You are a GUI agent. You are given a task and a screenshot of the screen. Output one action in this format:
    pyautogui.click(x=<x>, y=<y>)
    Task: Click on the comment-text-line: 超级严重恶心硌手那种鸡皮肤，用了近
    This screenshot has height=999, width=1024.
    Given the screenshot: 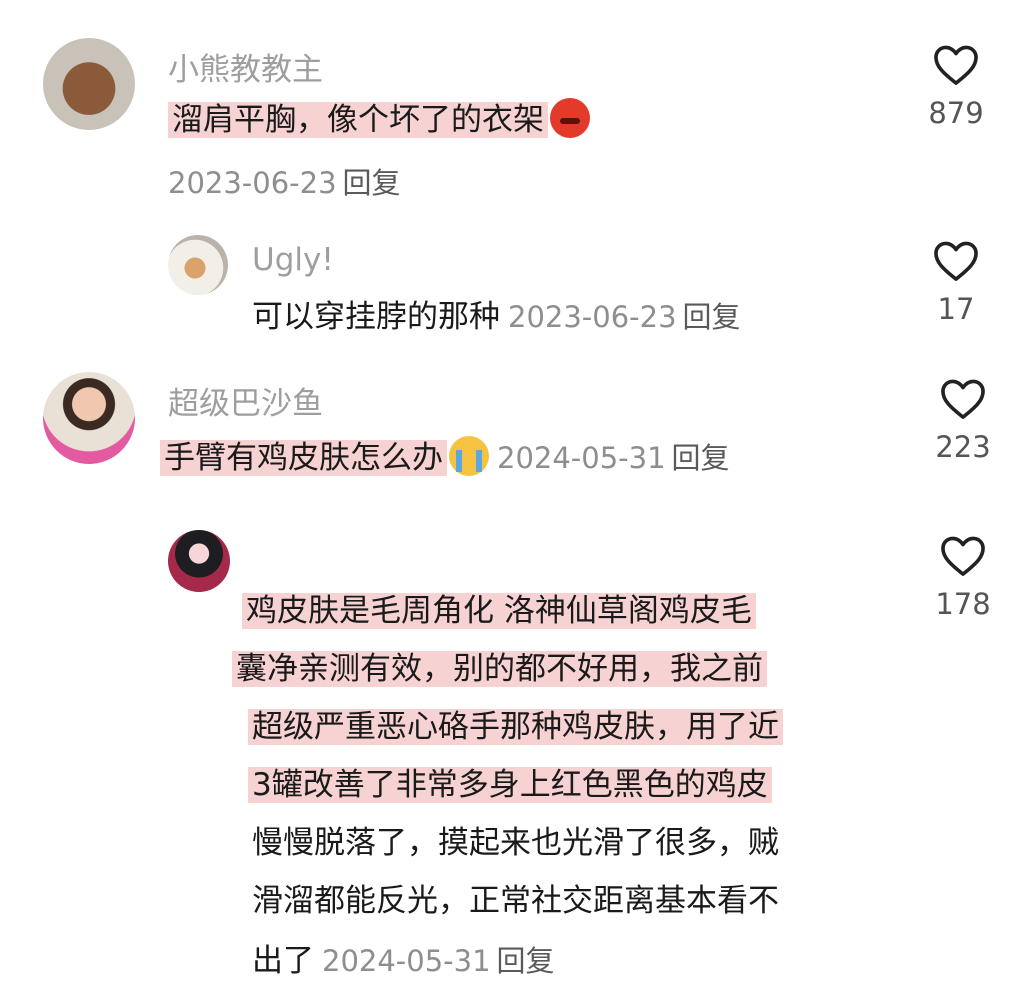 What is the action you would take?
    pyautogui.click(x=515, y=727)
    